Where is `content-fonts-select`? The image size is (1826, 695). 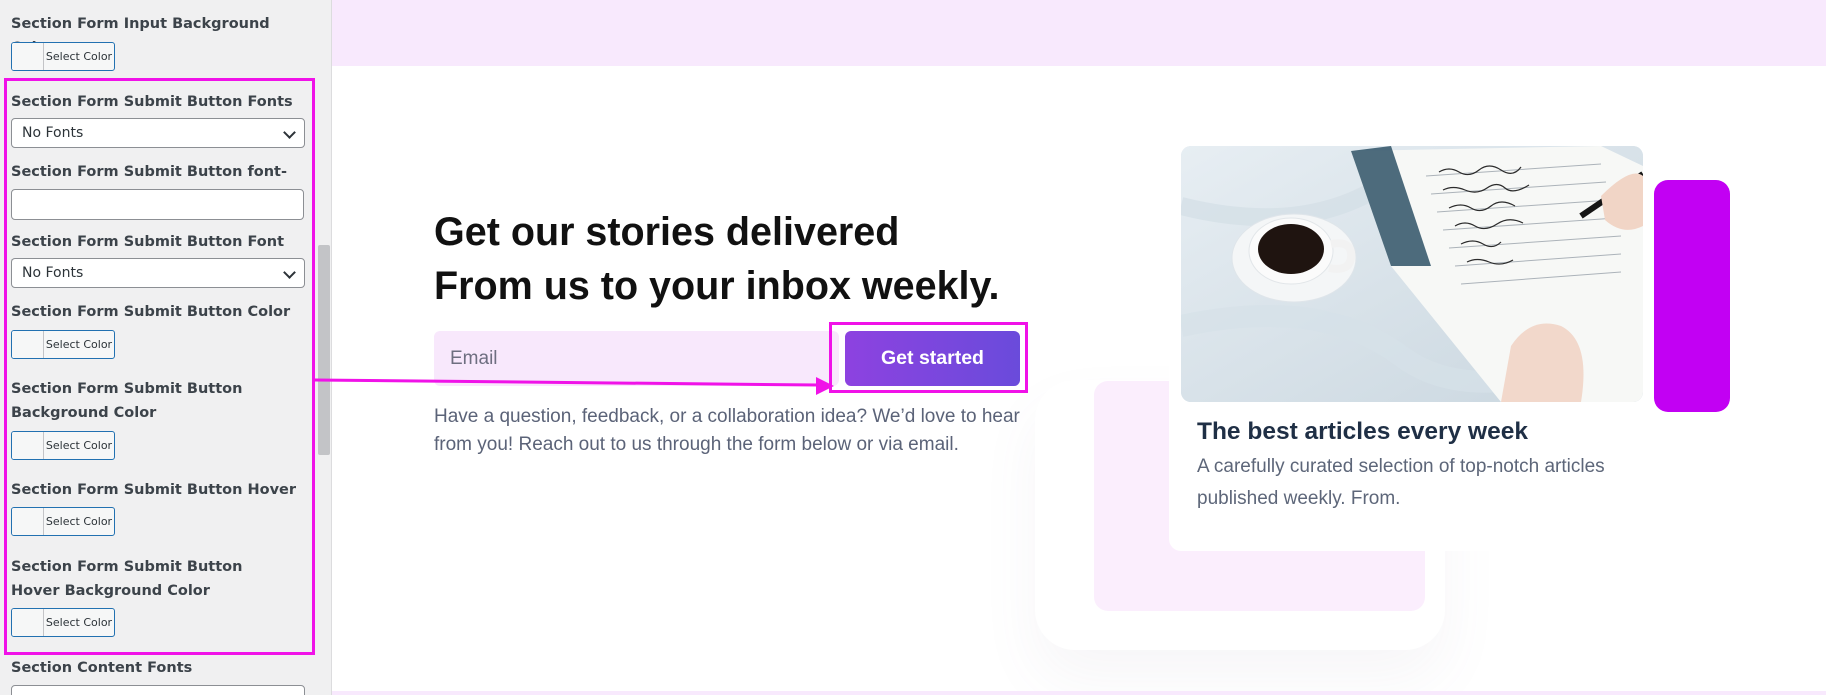 content-fonts-select is located at coordinates (158, 690).